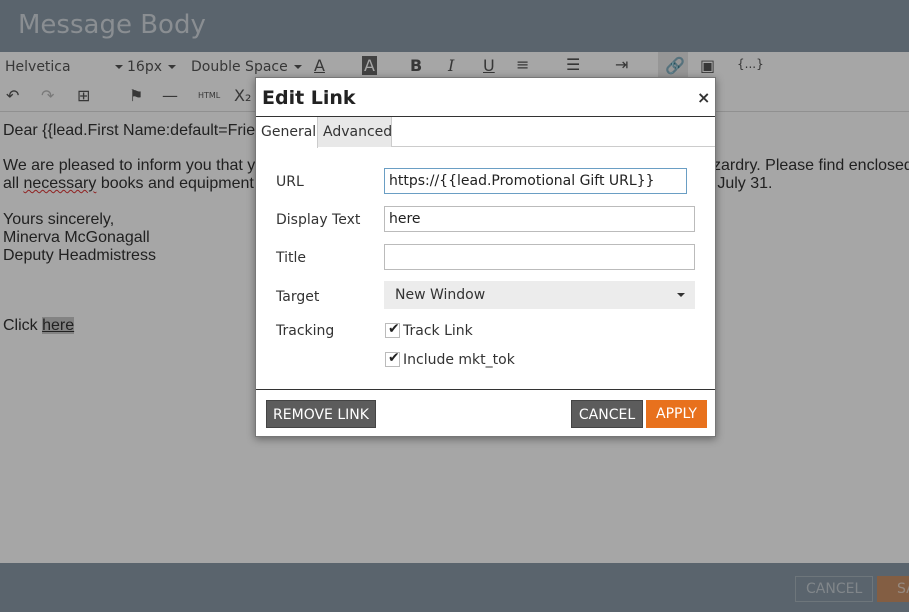 This screenshot has height=612, width=909. I want to click on include-mkt-tok-checkbox: ✔, so click(392, 358).